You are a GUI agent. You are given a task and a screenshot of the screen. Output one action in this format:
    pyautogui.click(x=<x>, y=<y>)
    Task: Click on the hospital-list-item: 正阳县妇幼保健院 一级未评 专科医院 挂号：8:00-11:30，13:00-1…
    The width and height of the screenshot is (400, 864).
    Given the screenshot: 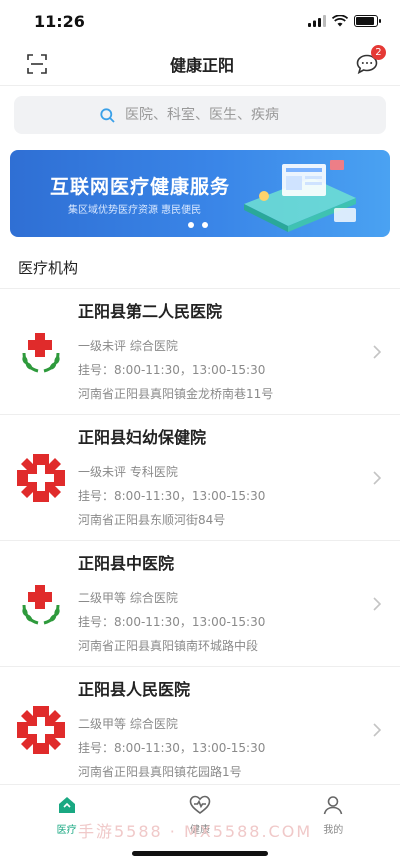 What is the action you would take?
    pyautogui.click(x=200, y=478)
    